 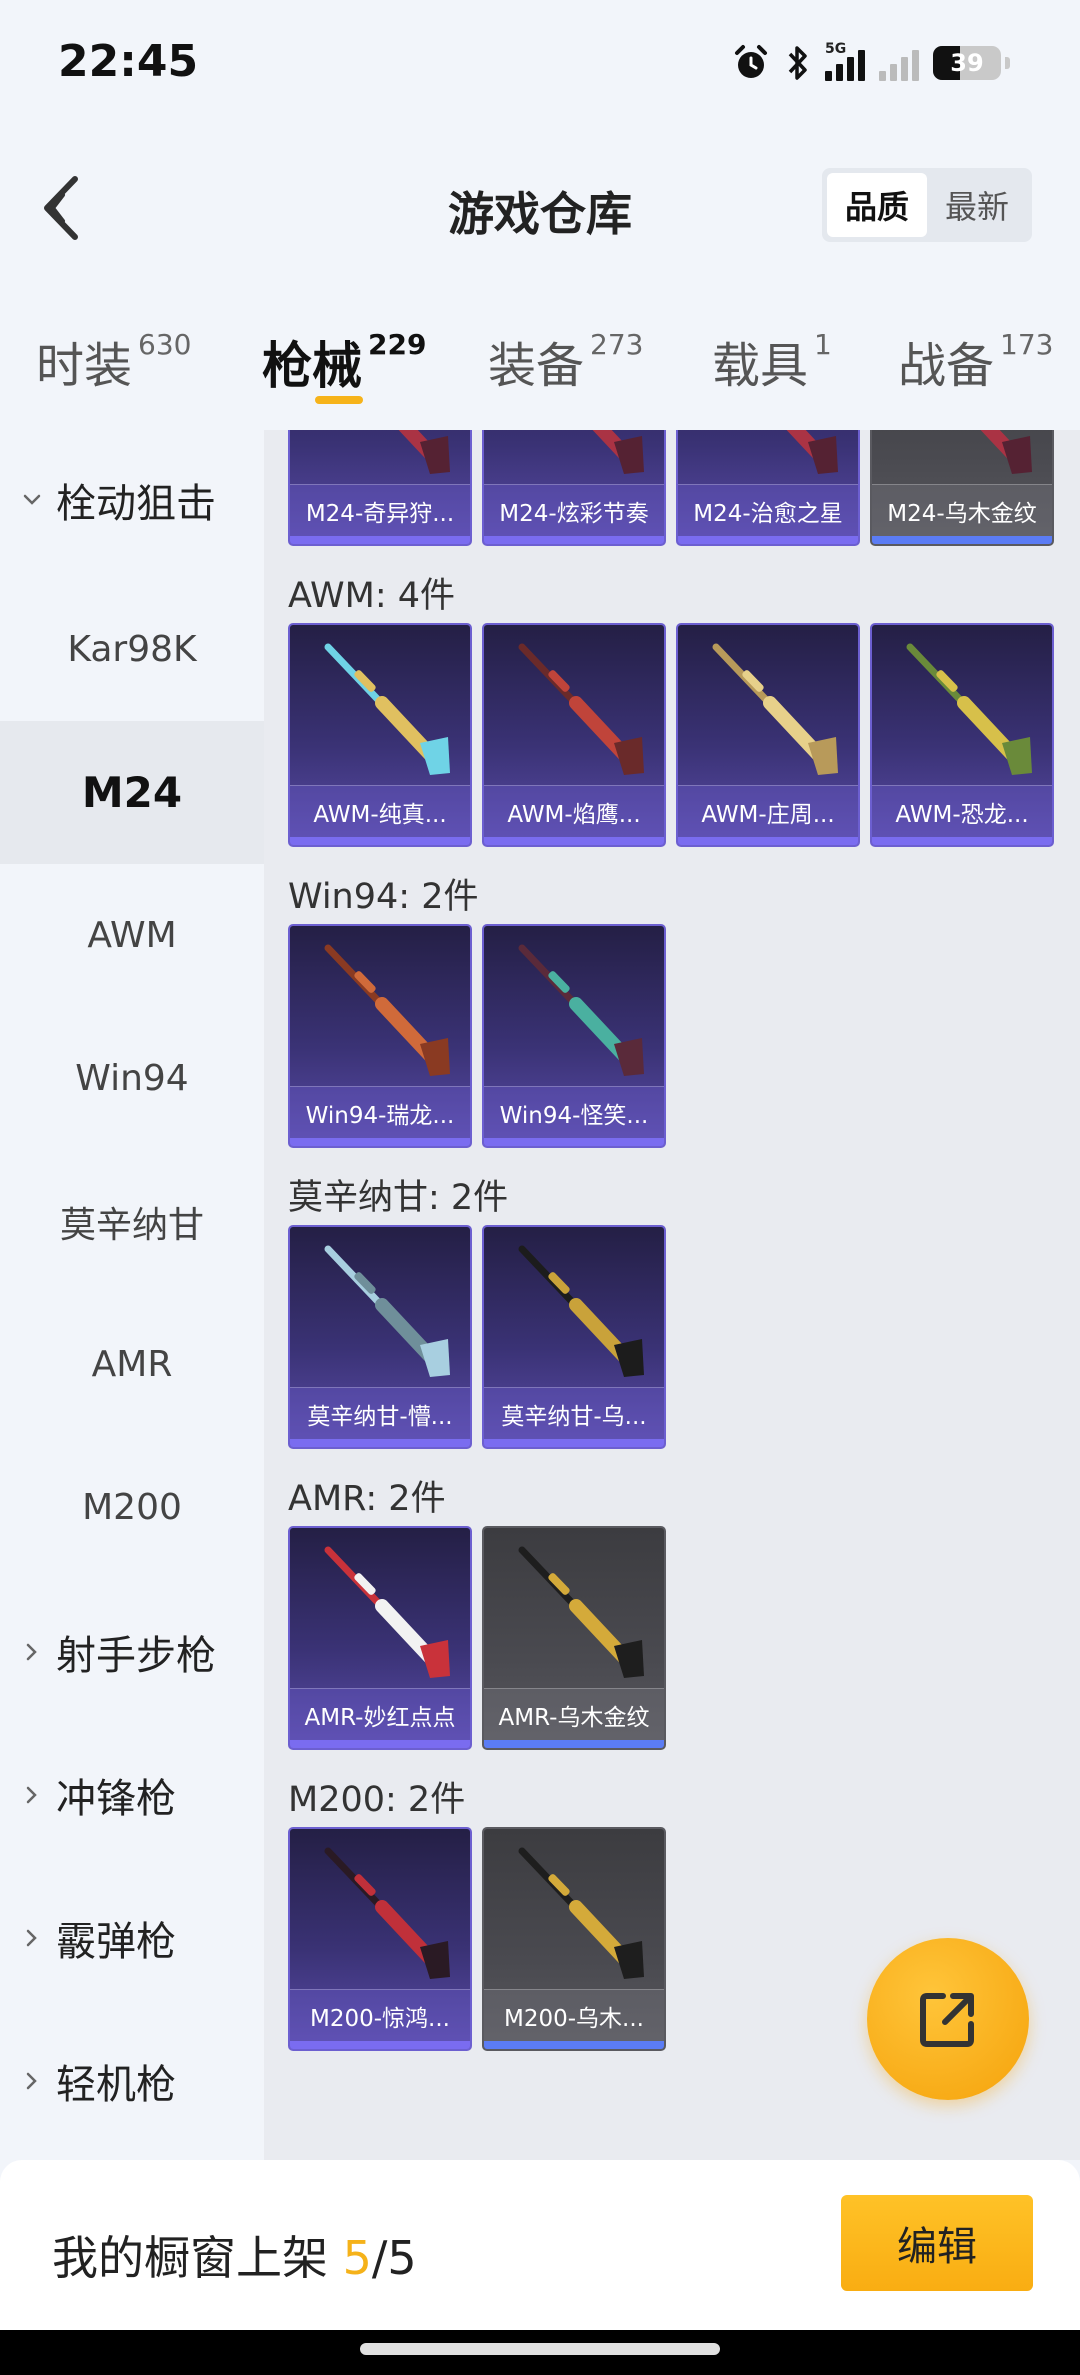 What do you see at coordinates (132, 1937) in the screenshot?
I see `sidebar-group-shotgun: 霰弹枪` at bounding box center [132, 1937].